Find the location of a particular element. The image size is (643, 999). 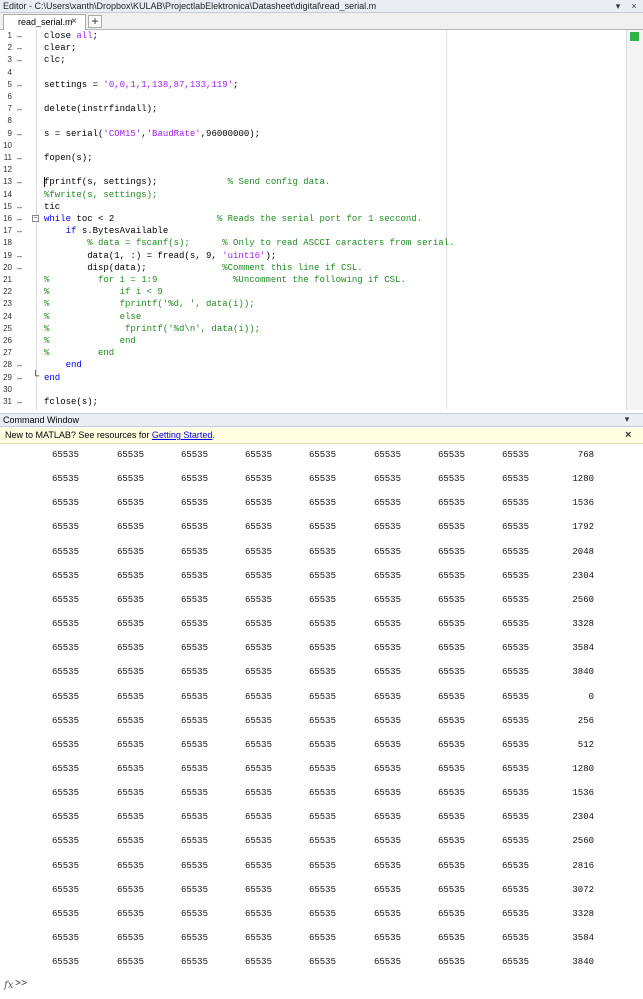

code-line: 29– └ end is located at coordinates (313, 377).